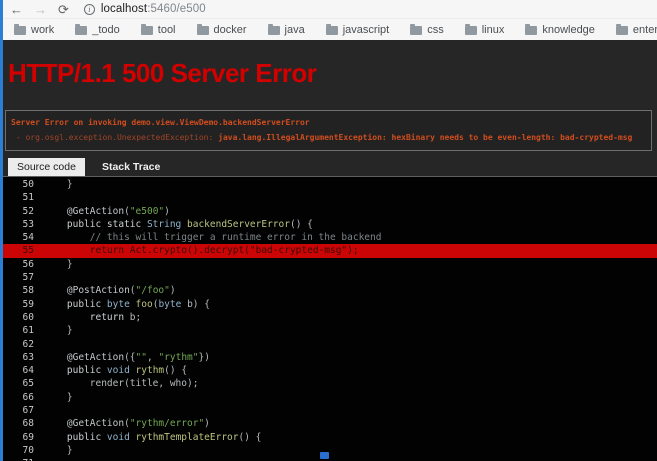 The image size is (657, 461). What do you see at coordinates (28, 371) in the screenshot?
I see `line-number: 64` at bounding box center [28, 371].